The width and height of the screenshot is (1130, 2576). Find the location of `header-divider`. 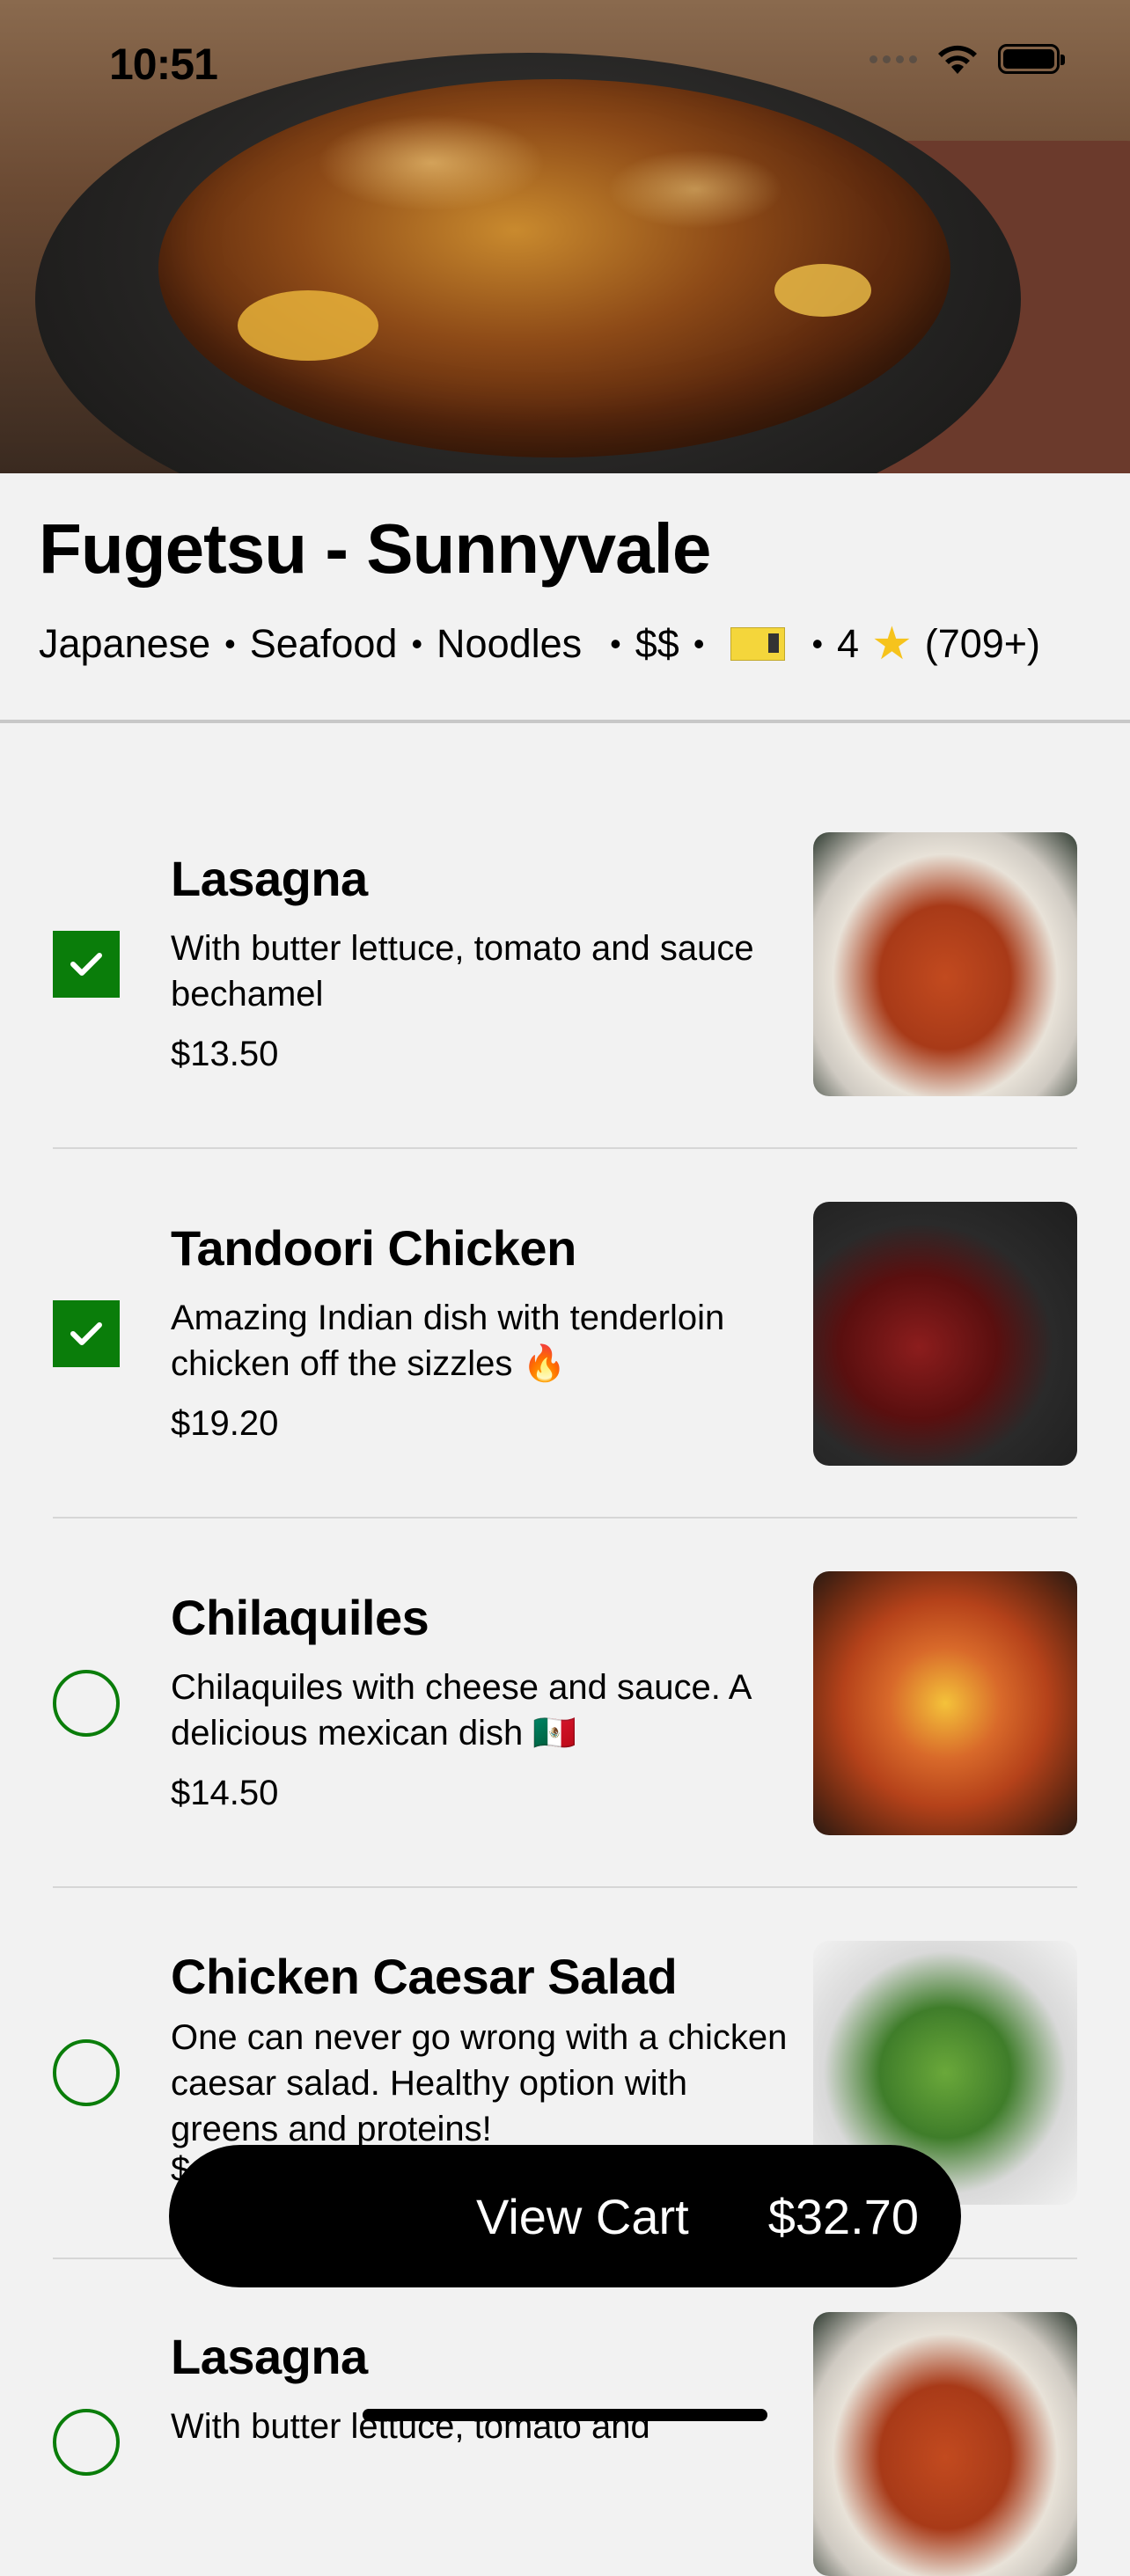

header-divider is located at coordinates (565, 721).